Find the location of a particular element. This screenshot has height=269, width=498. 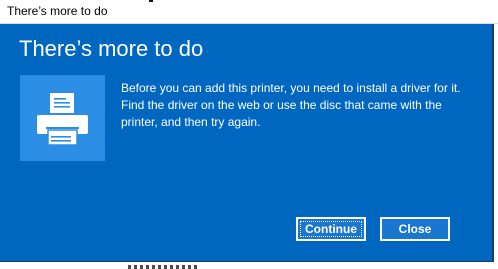

dialog-heading: There’s more to do is located at coordinates (111, 48).